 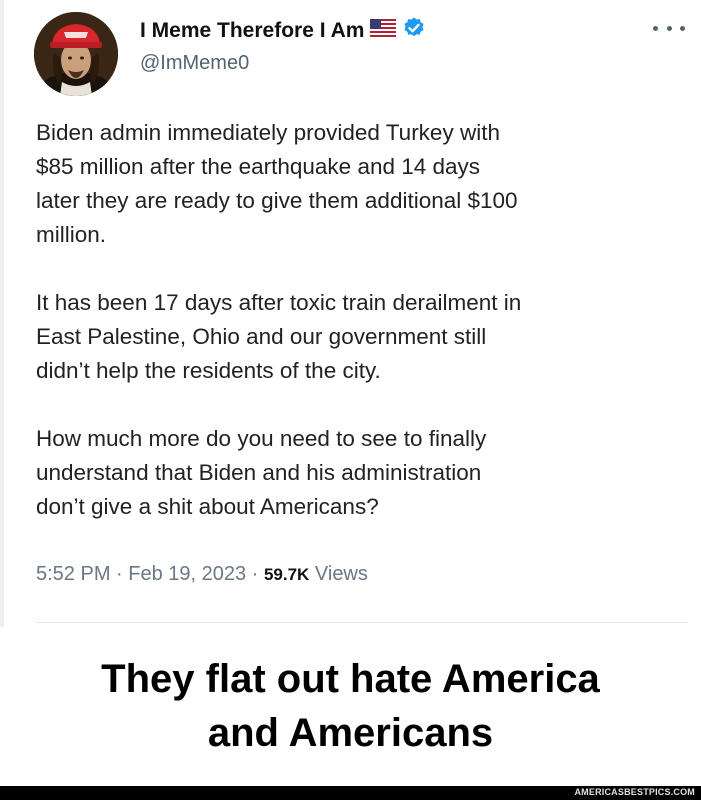 What do you see at coordinates (2, 313) in the screenshot?
I see `card-edge` at bounding box center [2, 313].